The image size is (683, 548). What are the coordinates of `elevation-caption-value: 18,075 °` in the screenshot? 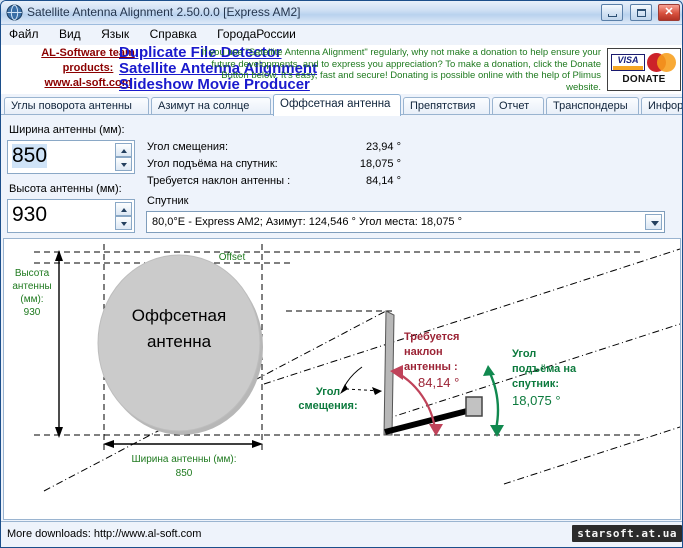 It's located at (536, 400).